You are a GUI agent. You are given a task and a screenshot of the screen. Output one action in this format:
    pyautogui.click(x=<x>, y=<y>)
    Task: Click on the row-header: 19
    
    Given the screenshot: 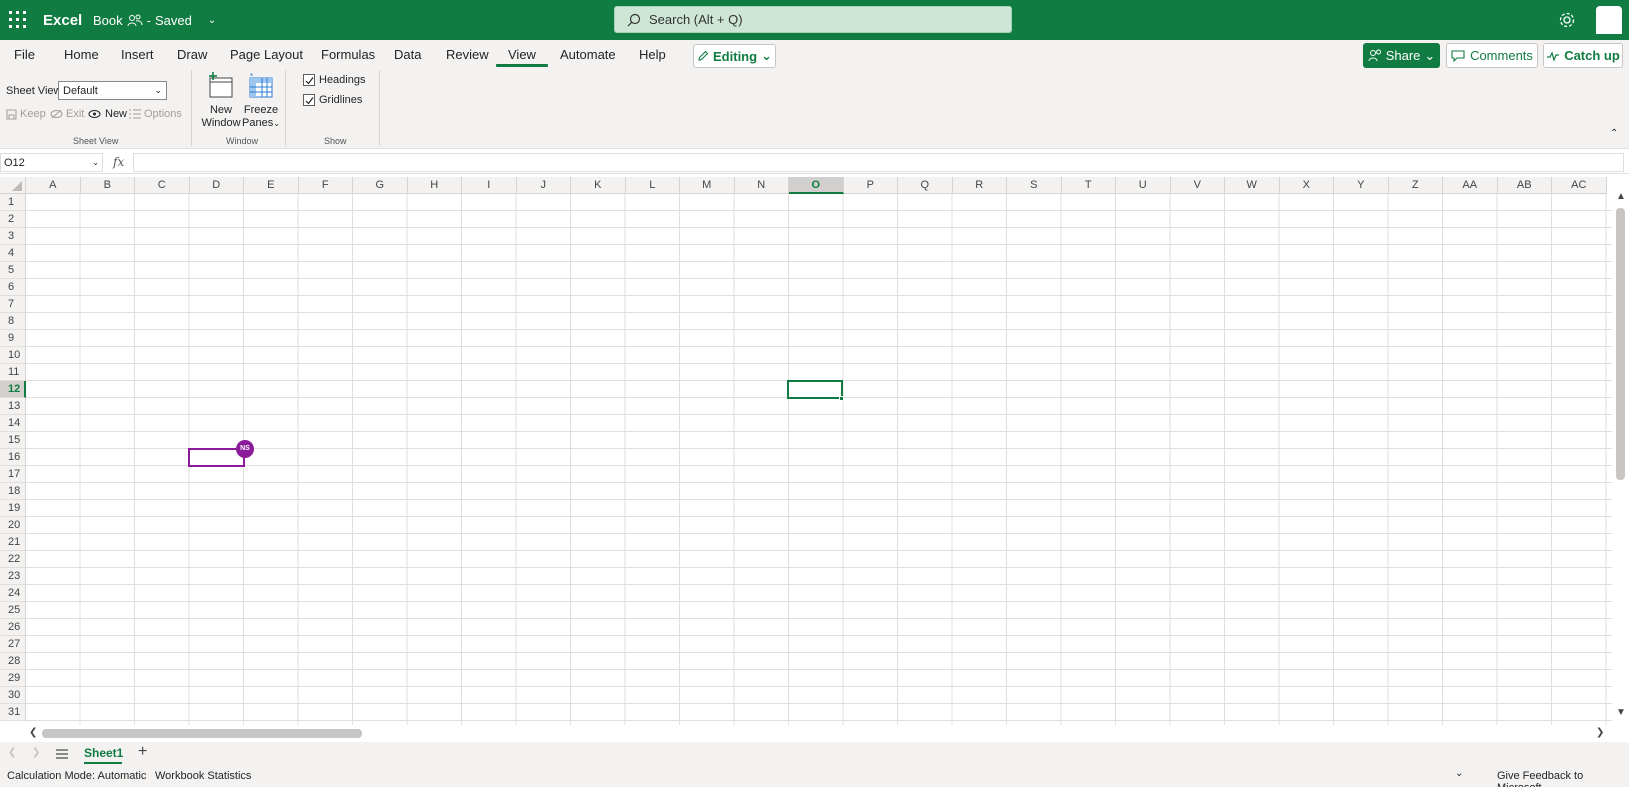 What is the action you would take?
    pyautogui.click(x=13, y=508)
    